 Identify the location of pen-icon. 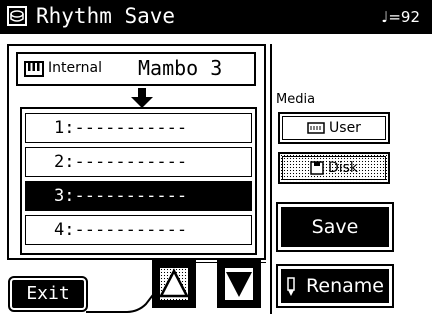
(291, 286).